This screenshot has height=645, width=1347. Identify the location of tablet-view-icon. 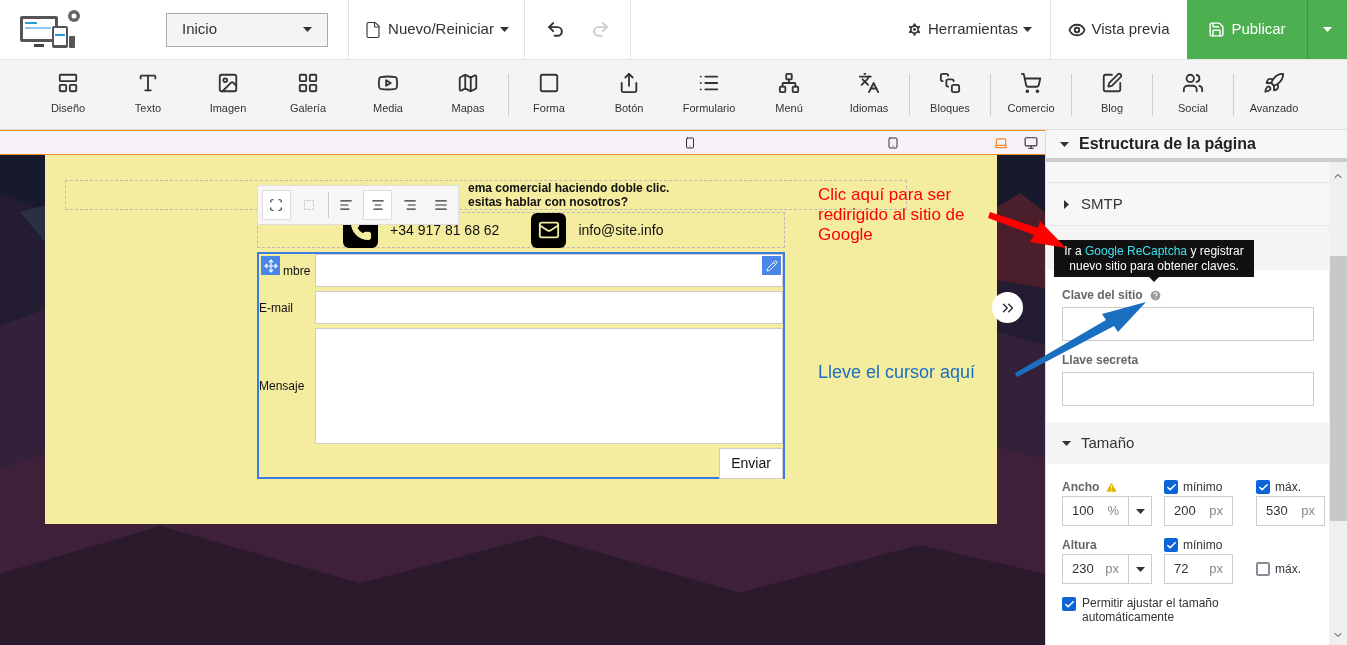
(893, 142).